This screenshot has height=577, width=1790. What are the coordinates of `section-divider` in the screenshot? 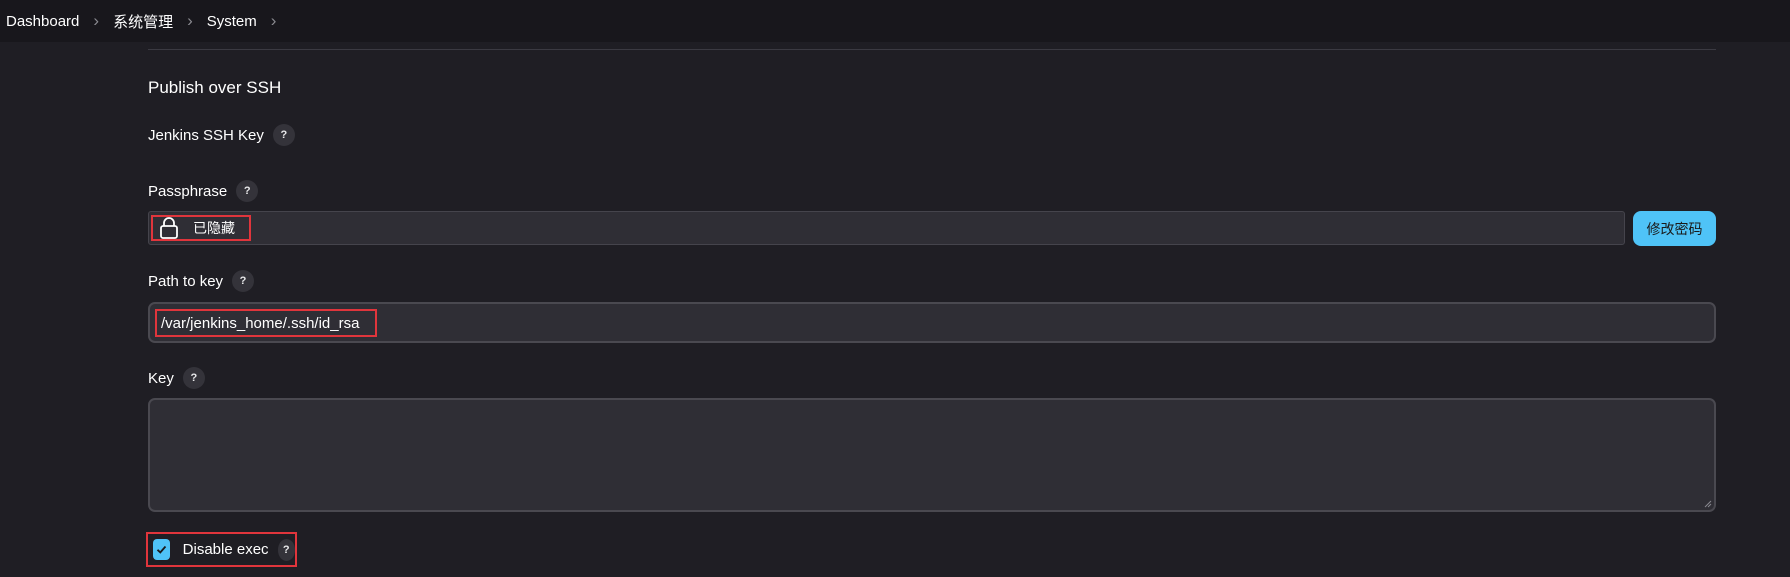 It's located at (932, 49).